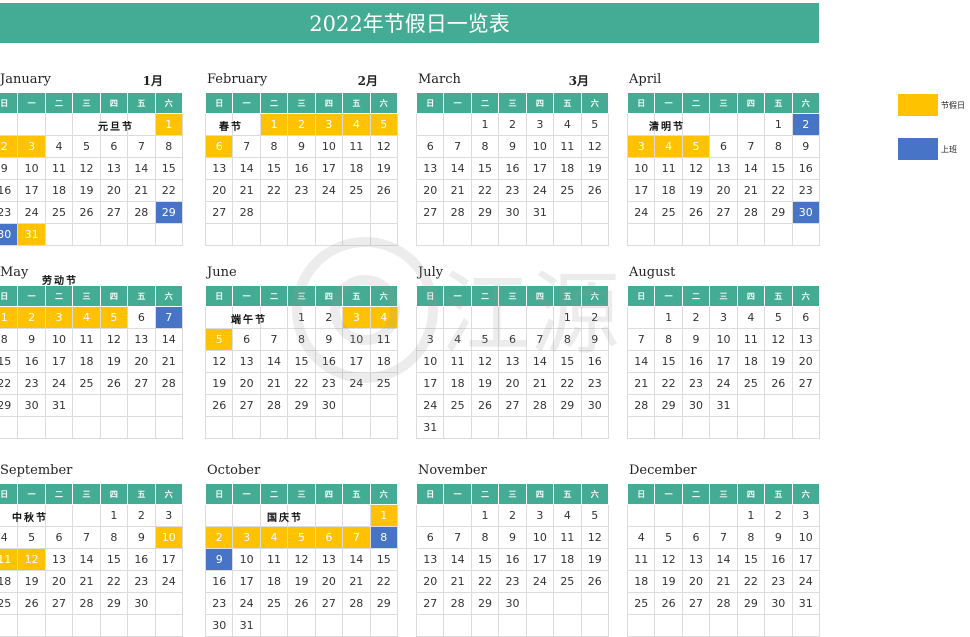  I want to click on day-cell: 7, so click(246, 146).